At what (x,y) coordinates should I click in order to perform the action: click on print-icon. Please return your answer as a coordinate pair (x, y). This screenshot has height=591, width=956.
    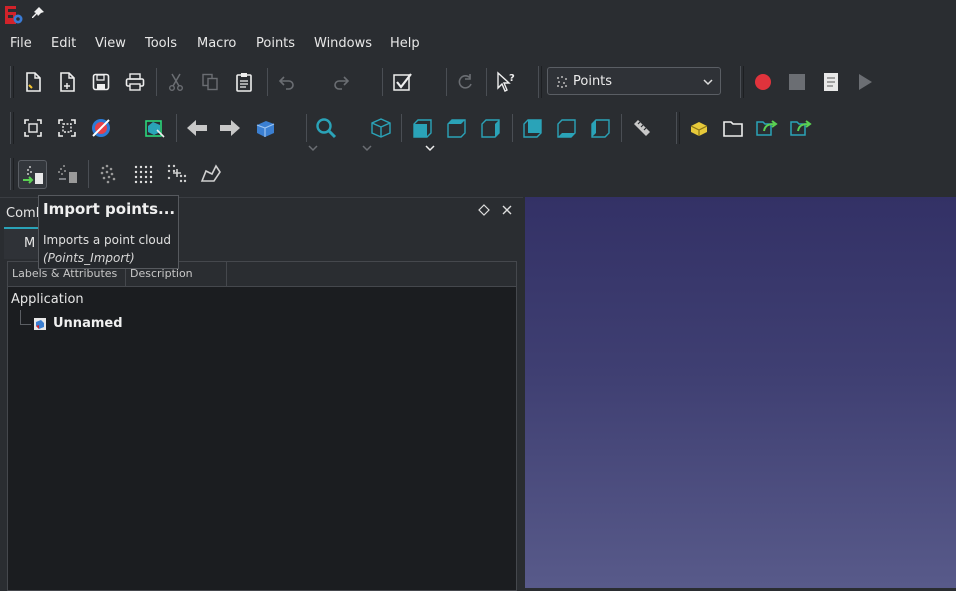
    Looking at the image, I should click on (135, 82).